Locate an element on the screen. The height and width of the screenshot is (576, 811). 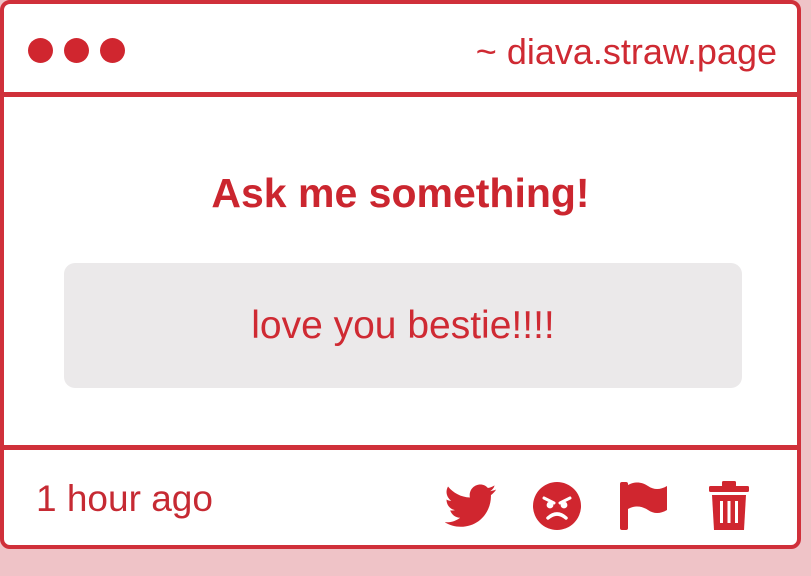
report-button is located at coordinates (643, 506).